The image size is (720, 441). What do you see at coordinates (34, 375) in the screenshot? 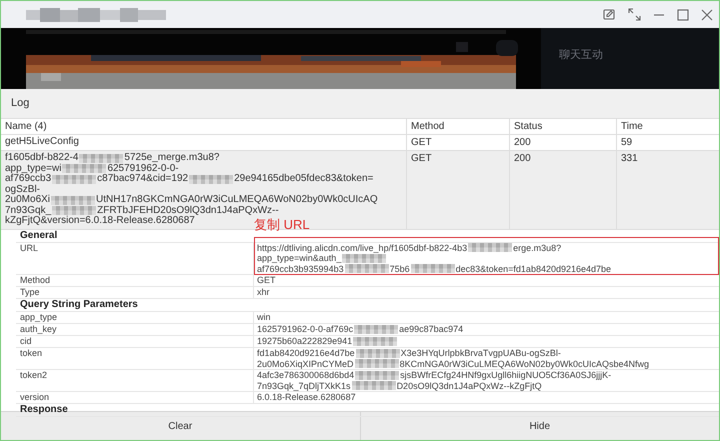
I see `field-label: token2` at bounding box center [34, 375].